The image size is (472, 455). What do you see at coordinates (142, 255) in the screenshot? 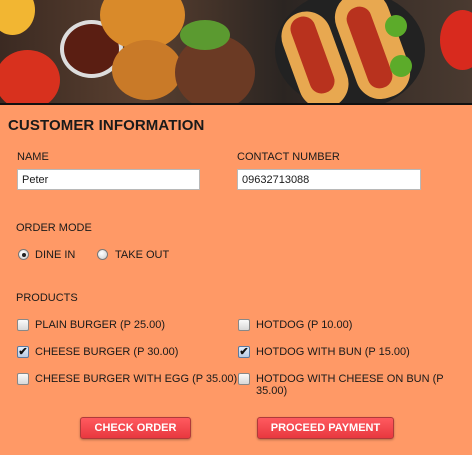
I see `radio-label: TAKE OUT` at bounding box center [142, 255].